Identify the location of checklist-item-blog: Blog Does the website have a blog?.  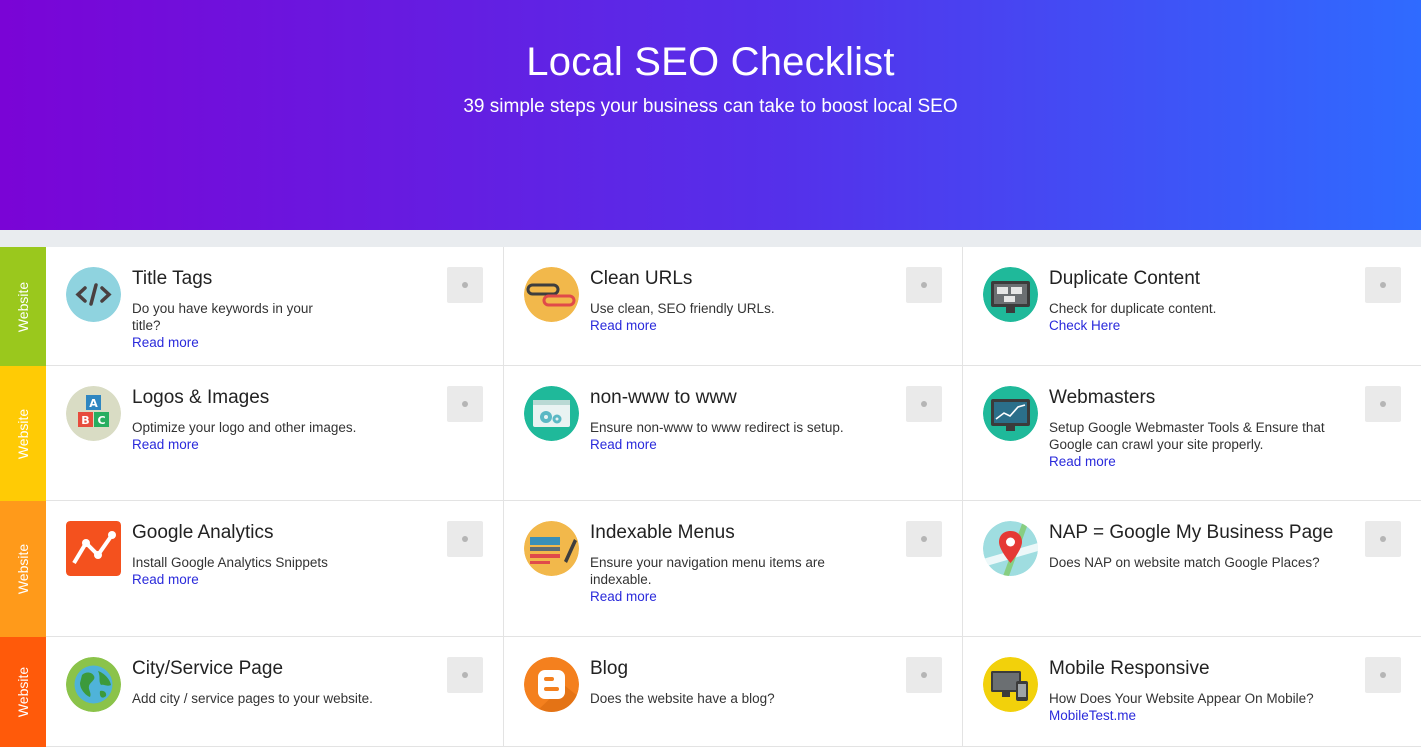
(733, 692).